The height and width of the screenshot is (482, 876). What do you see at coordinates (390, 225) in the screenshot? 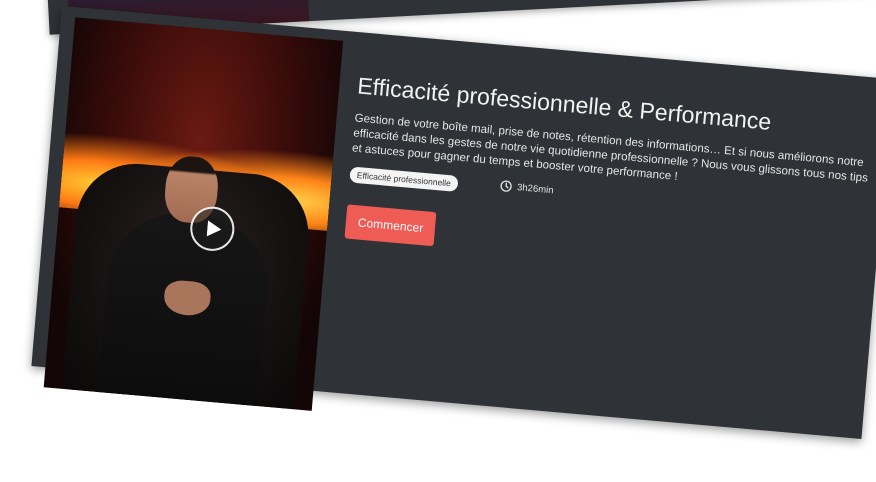
I see `start-button: Commencer` at bounding box center [390, 225].